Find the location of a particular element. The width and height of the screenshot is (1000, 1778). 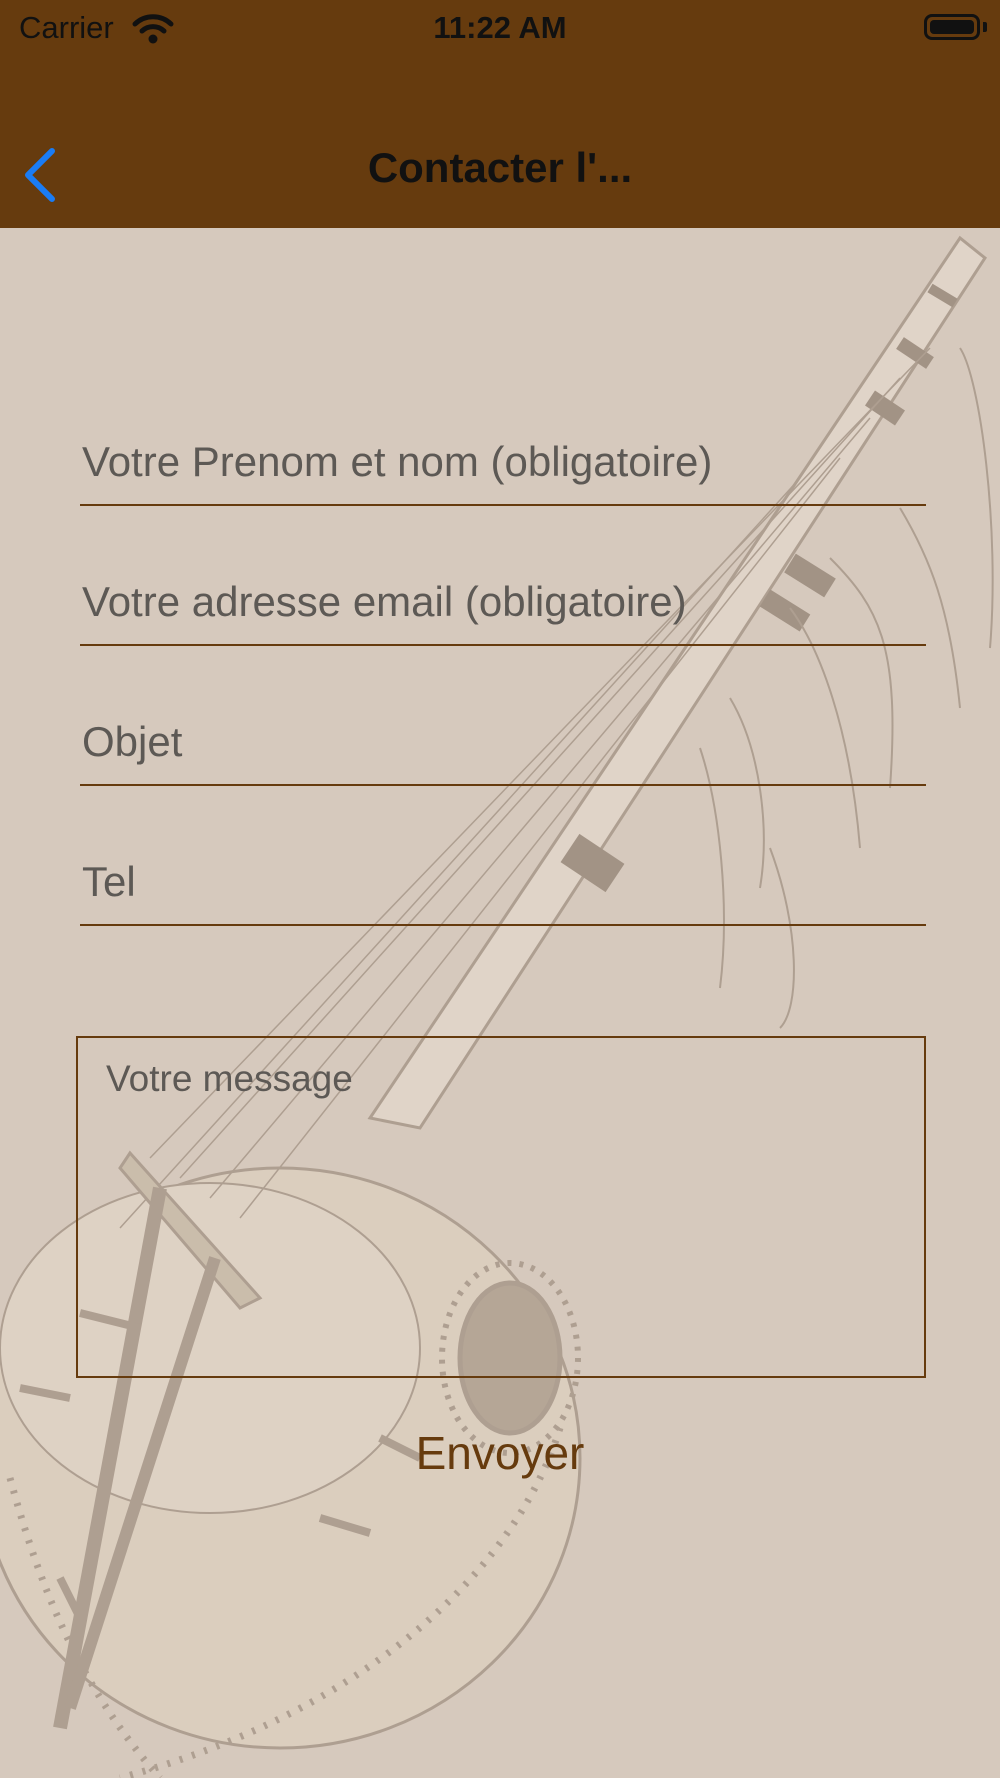

subject-field is located at coordinates (503, 751).